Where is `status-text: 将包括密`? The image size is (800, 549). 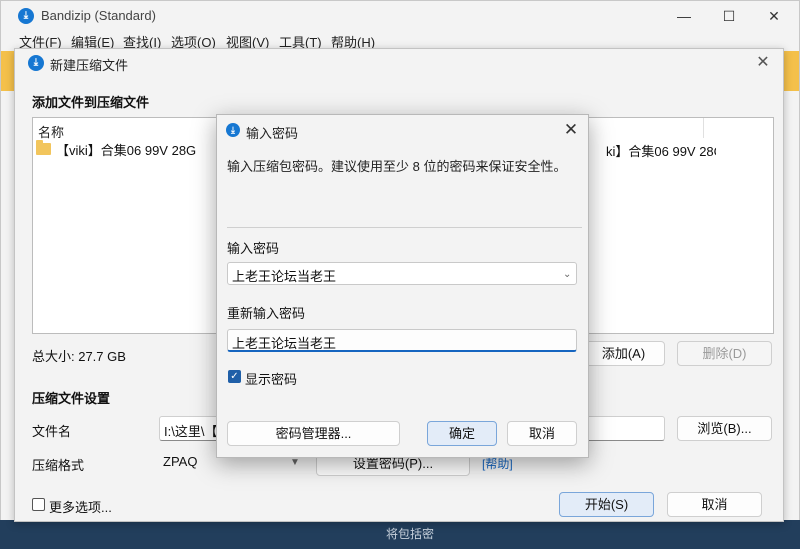 status-text: 将包括密 is located at coordinates (410, 534).